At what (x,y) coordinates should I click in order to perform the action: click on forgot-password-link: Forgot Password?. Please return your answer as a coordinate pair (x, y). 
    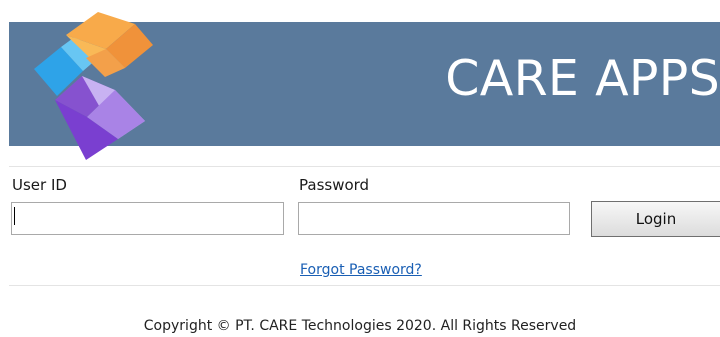
    Looking at the image, I should click on (361, 270).